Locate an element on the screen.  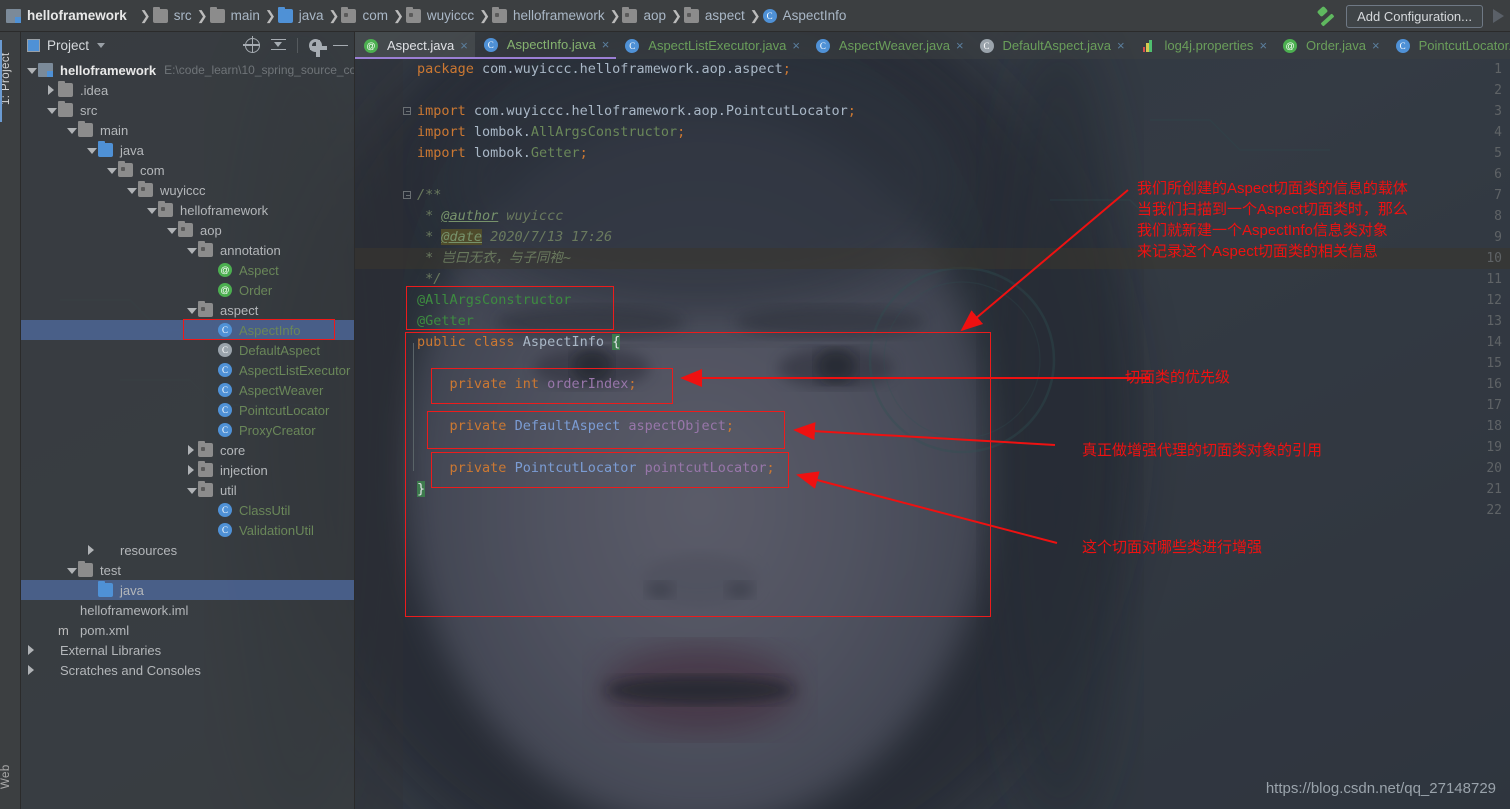
tool-window-tab-project: 1: Project is located at coordinates (10, 79).